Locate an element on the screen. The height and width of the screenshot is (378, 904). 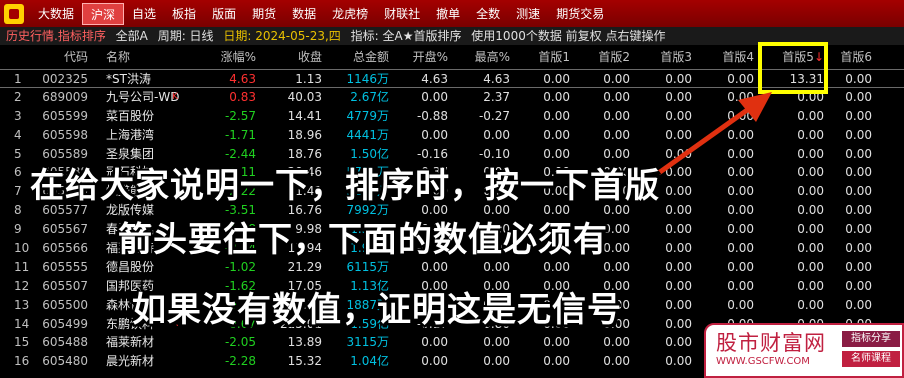
first-board-5: 0.00 is located at coordinates (810, 304).